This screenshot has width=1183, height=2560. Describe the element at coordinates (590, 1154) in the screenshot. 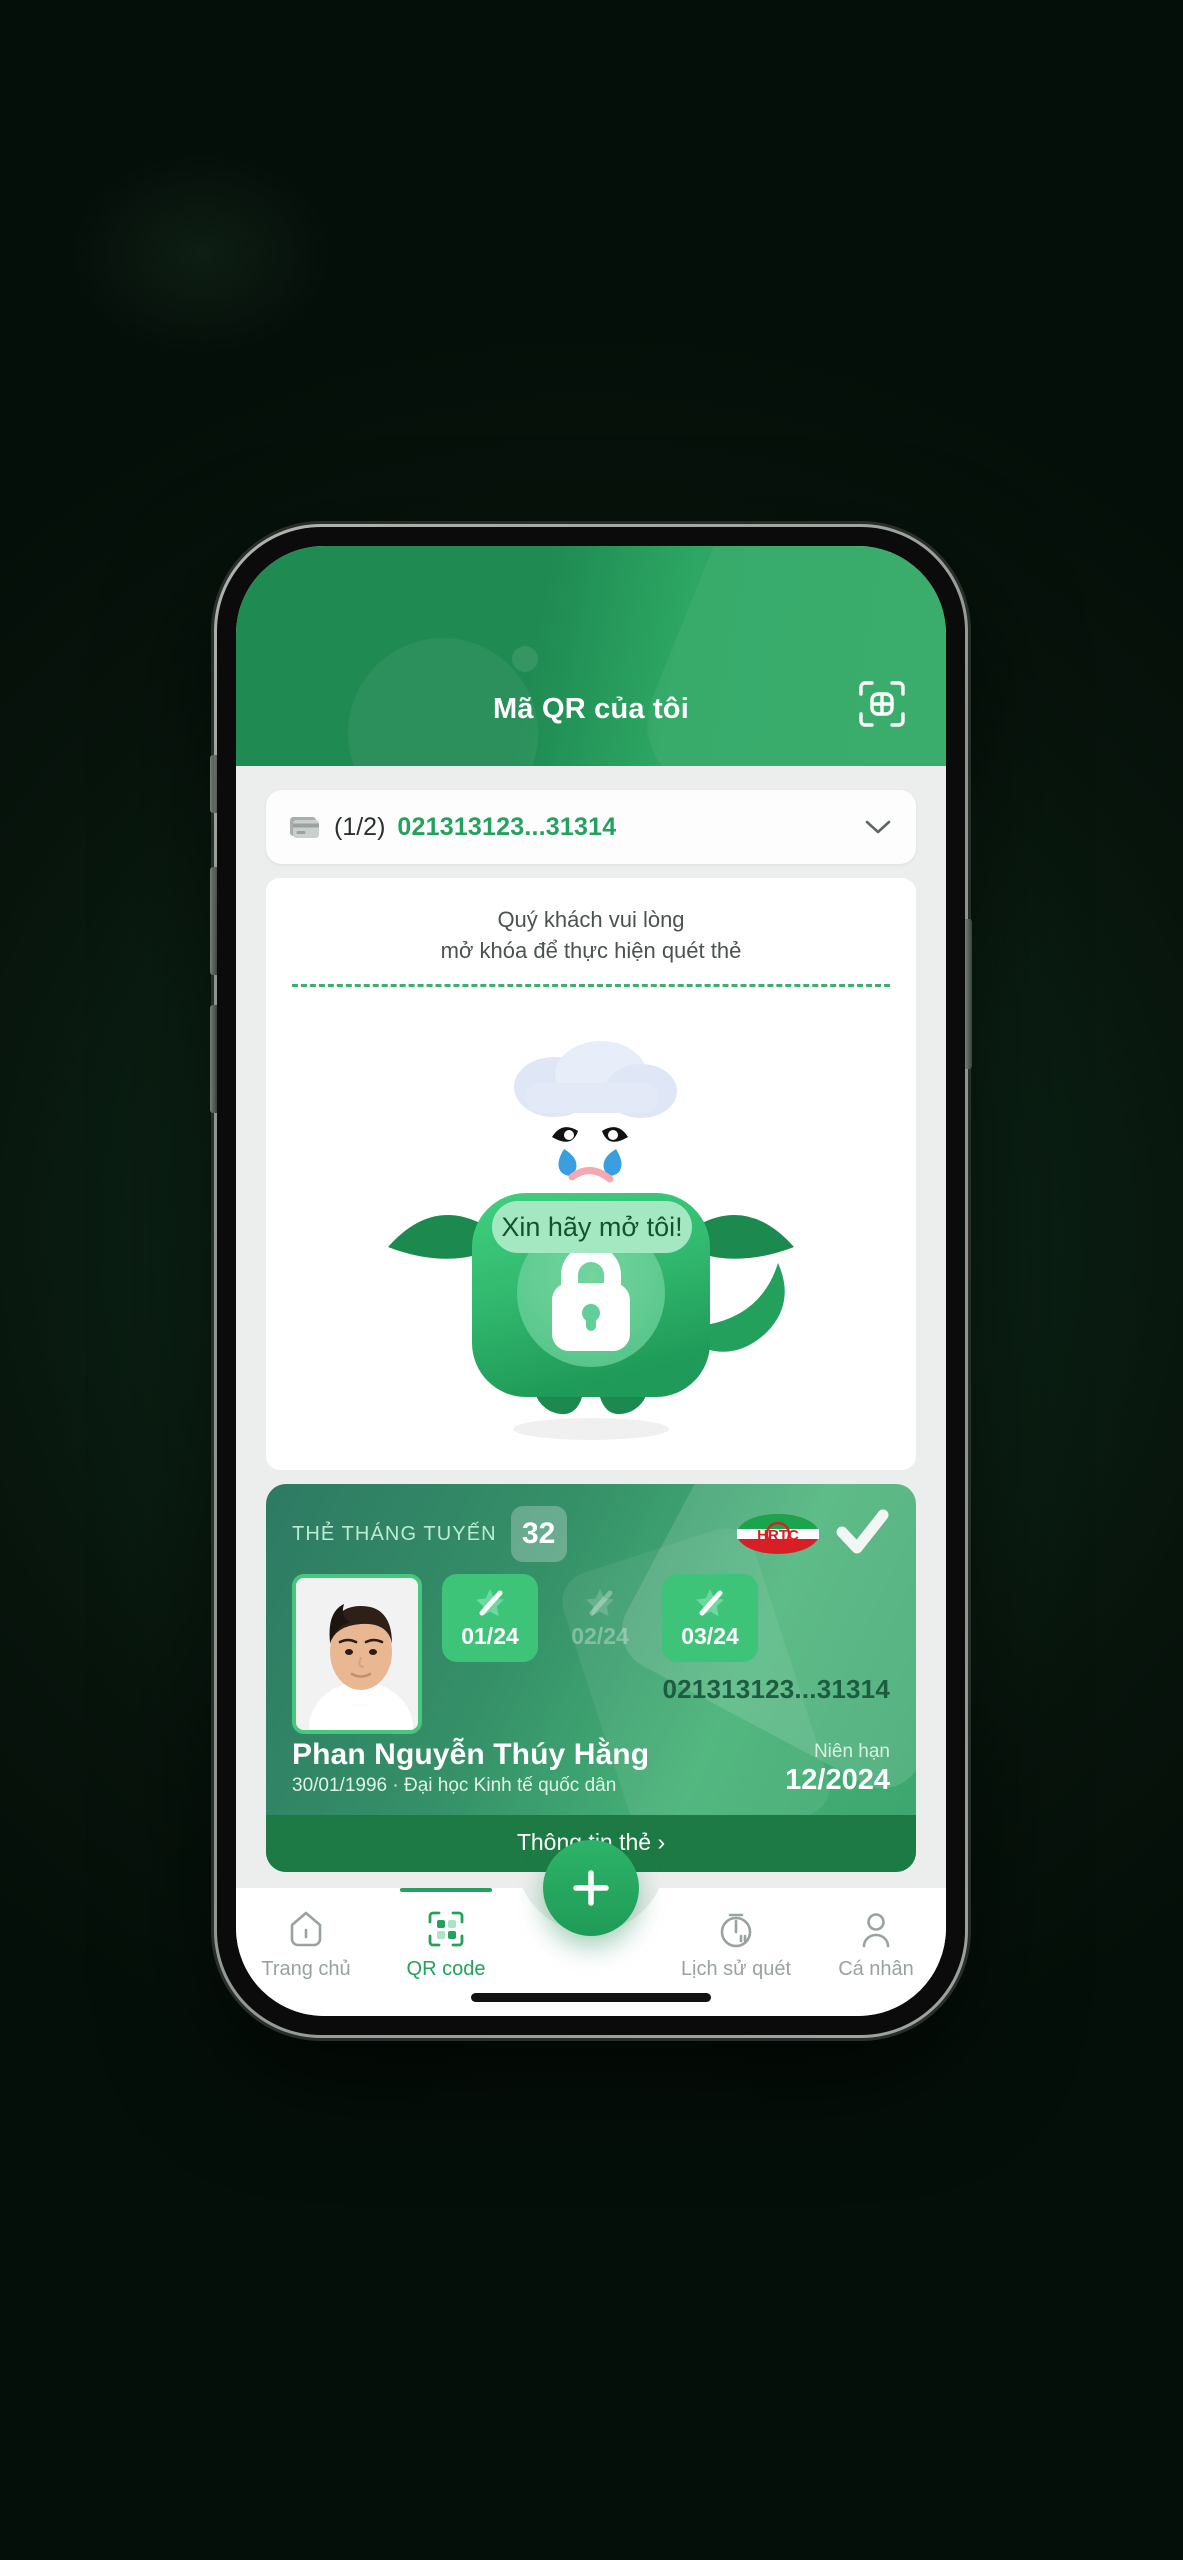

I see `crying-face` at that location.